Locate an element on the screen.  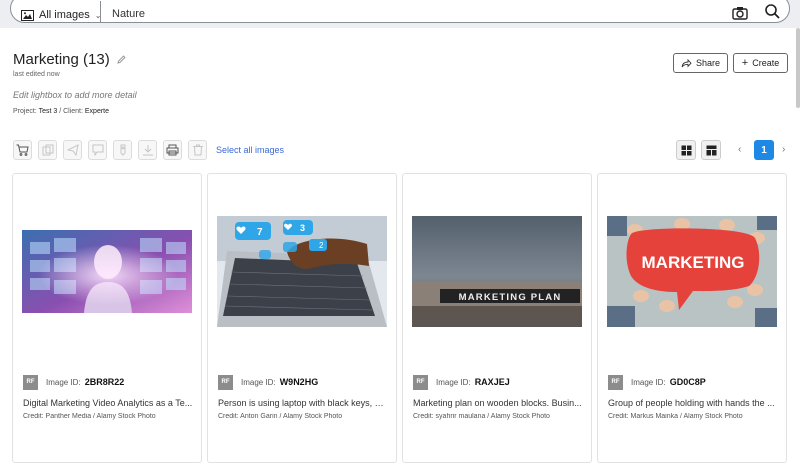
last-edited-text: last edited now is located at coordinates (36, 74).